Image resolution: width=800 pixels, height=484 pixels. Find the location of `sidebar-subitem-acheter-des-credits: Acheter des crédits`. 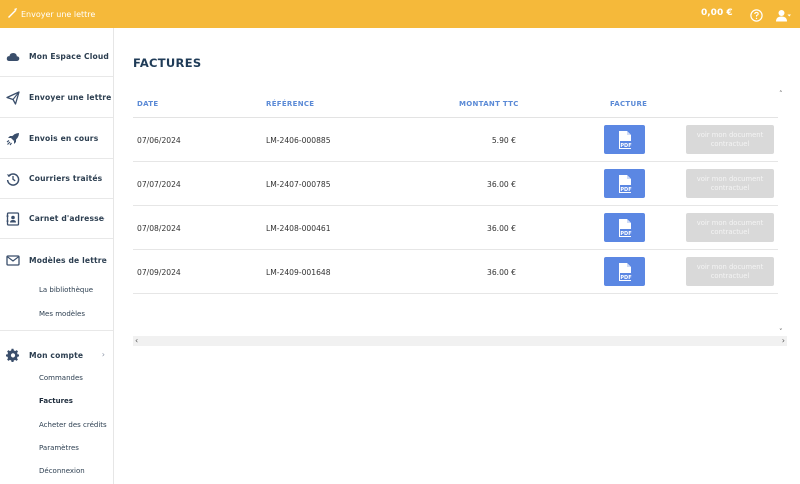

sidebar-subitem-acheter-des-credits: Acheter des crédits is located at coordinates (73, 425).